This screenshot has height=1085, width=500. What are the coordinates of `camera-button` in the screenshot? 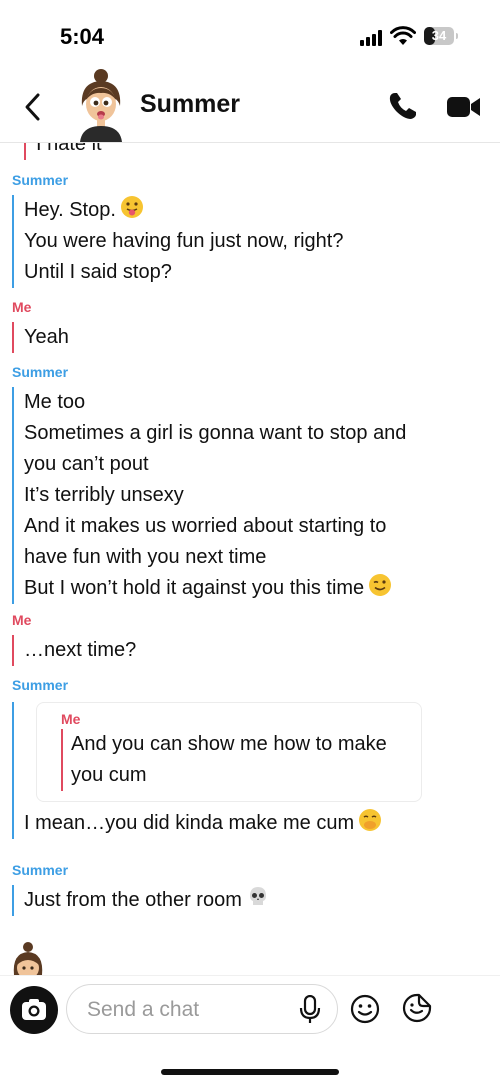 It's located at (34, 1010).